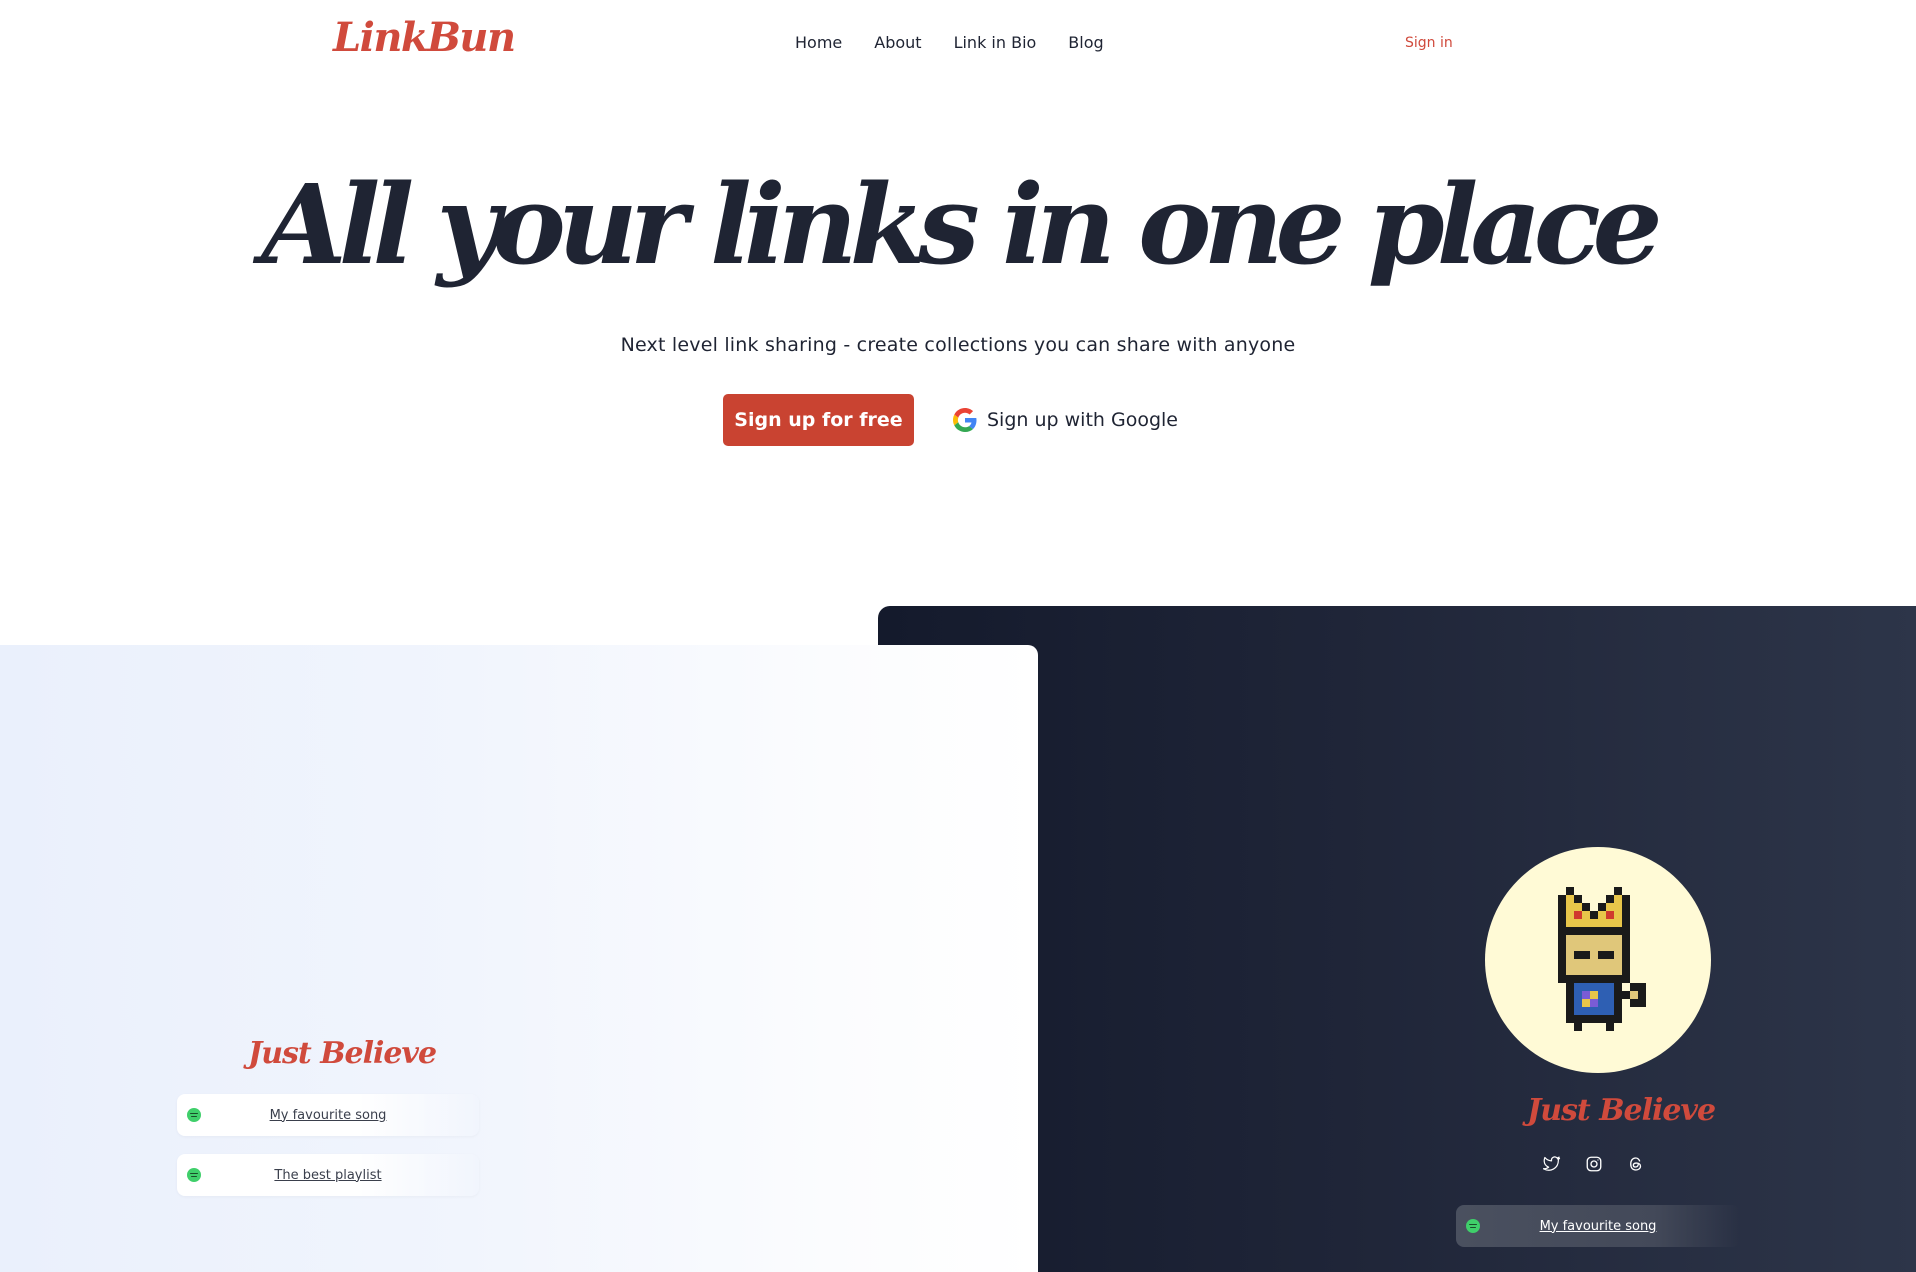 The width and height of the screenshot is (1916, 1272). I want to click on dark-link-item: My favourite song, so click(1598, 1226).